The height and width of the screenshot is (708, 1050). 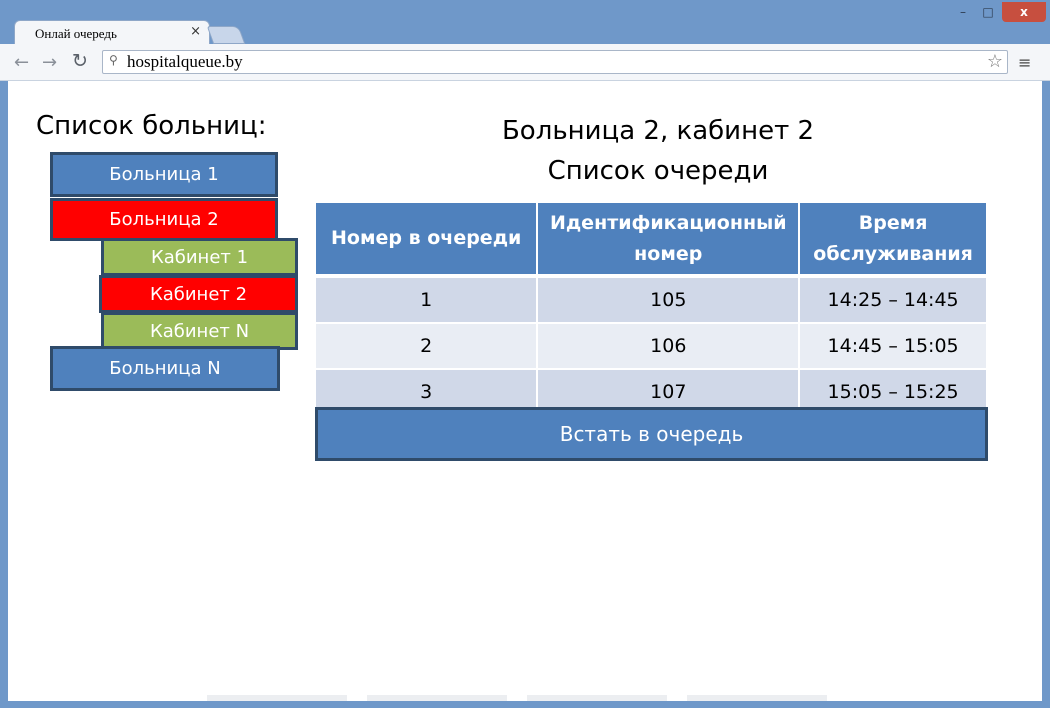 I want to click on close-window-button: x, so click(x=1024, y=12).